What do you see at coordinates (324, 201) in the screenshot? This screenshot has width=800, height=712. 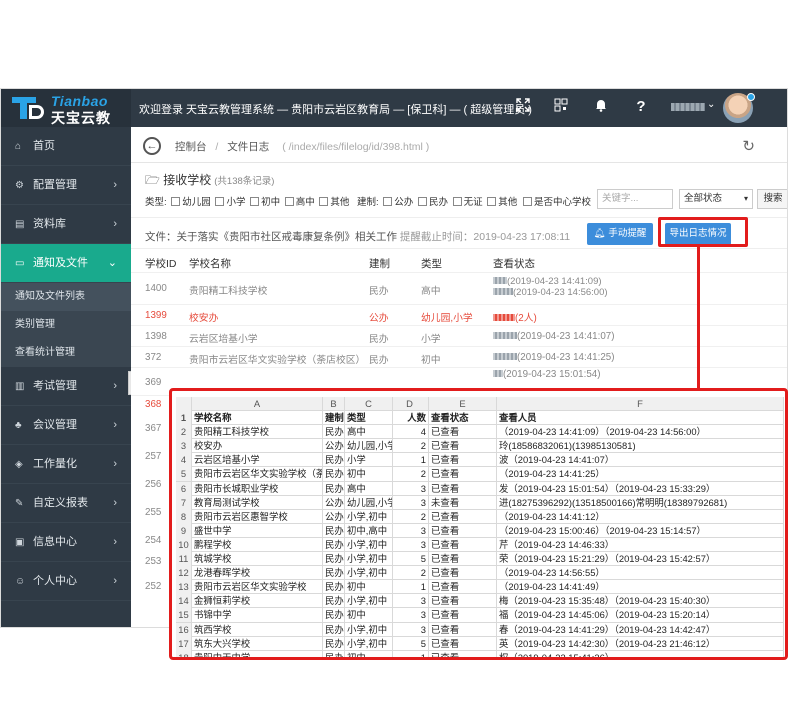 I see `checkbox-type-other` at bounding box center [324, 201].